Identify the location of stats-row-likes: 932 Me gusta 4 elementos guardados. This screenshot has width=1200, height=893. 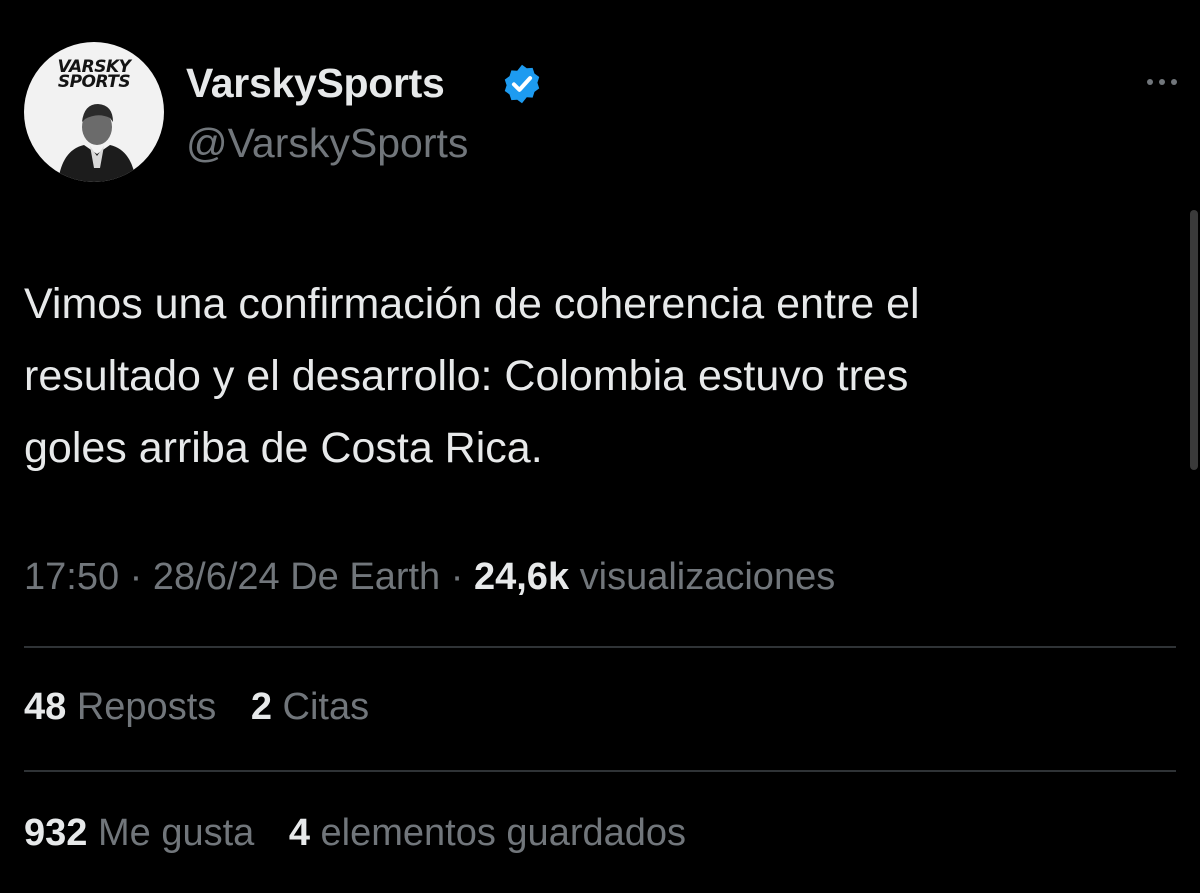
(367, 833).